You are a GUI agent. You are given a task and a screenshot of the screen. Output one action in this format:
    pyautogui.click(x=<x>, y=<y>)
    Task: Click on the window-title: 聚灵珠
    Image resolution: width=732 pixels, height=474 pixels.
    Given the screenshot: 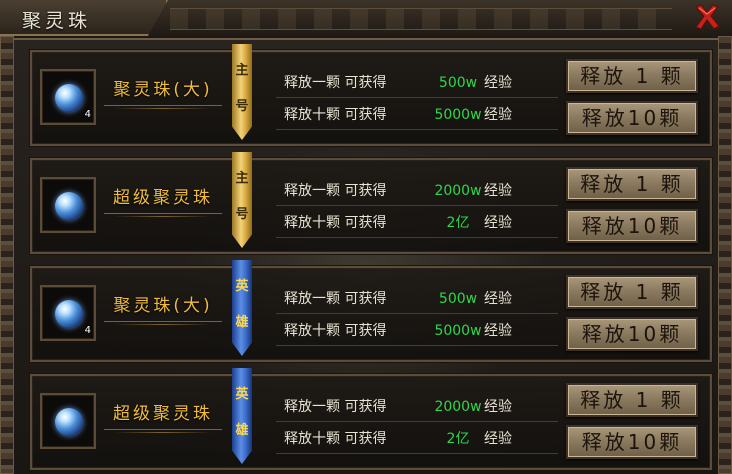 What is the action you would take?
    pyautogui.click(x=57, y=21)
    